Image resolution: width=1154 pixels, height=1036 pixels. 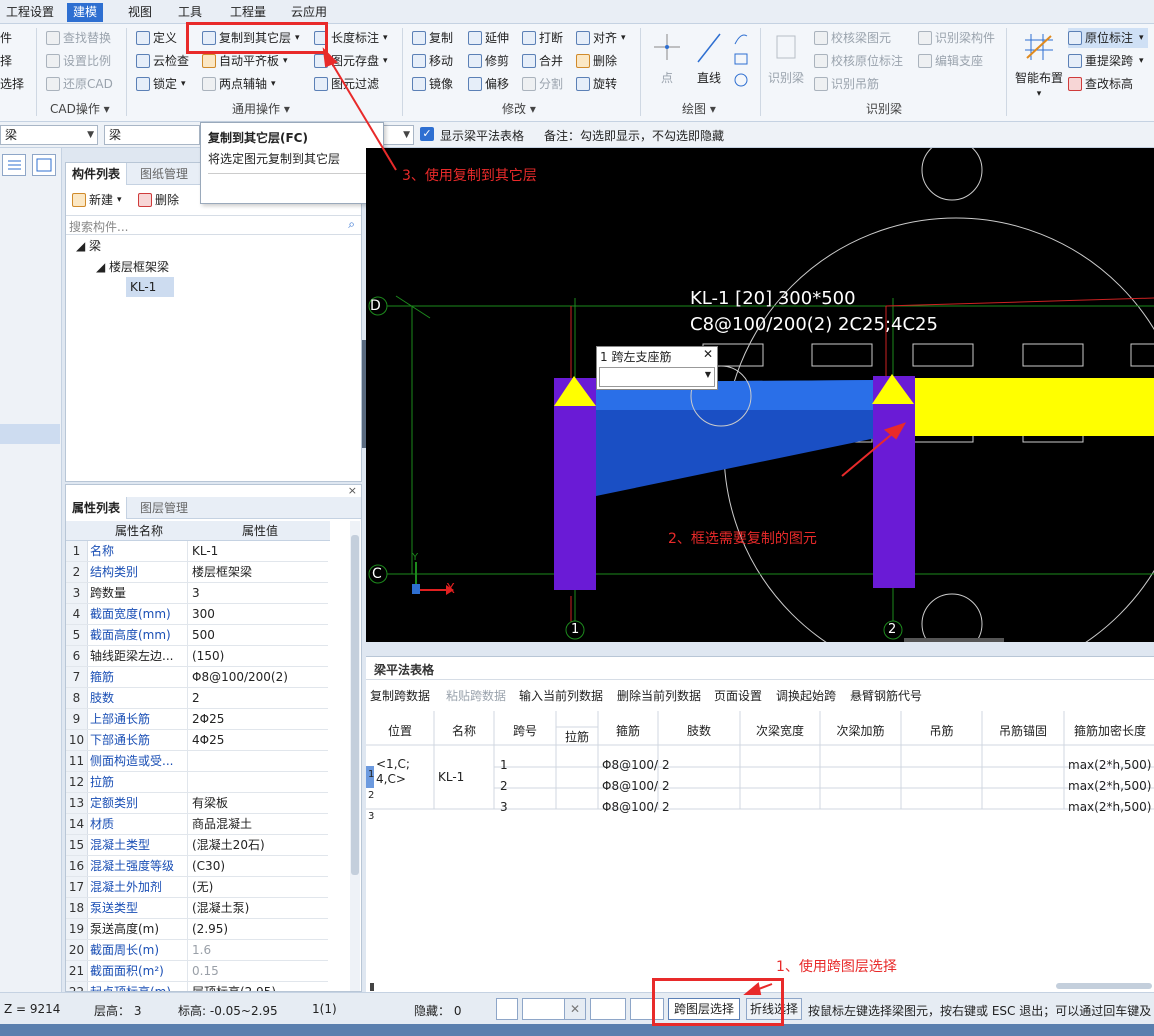 I want to click on offset-button: 偏移, so click(x=488, y=84).